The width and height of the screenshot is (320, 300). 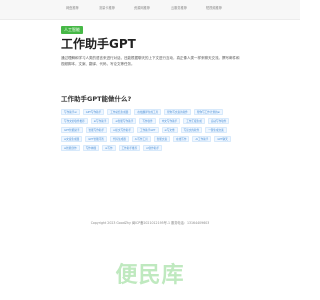 I want to click on tag-item: 一键生成文案, so click(x=216, y=130).